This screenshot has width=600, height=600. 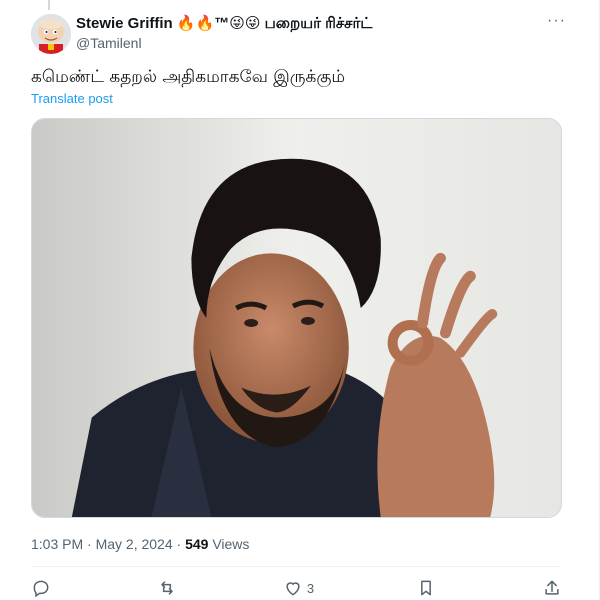 I want to click on post-meta: 1:03 PM · May 2, 2024 · 549 Views, so click(x=140, y=544).